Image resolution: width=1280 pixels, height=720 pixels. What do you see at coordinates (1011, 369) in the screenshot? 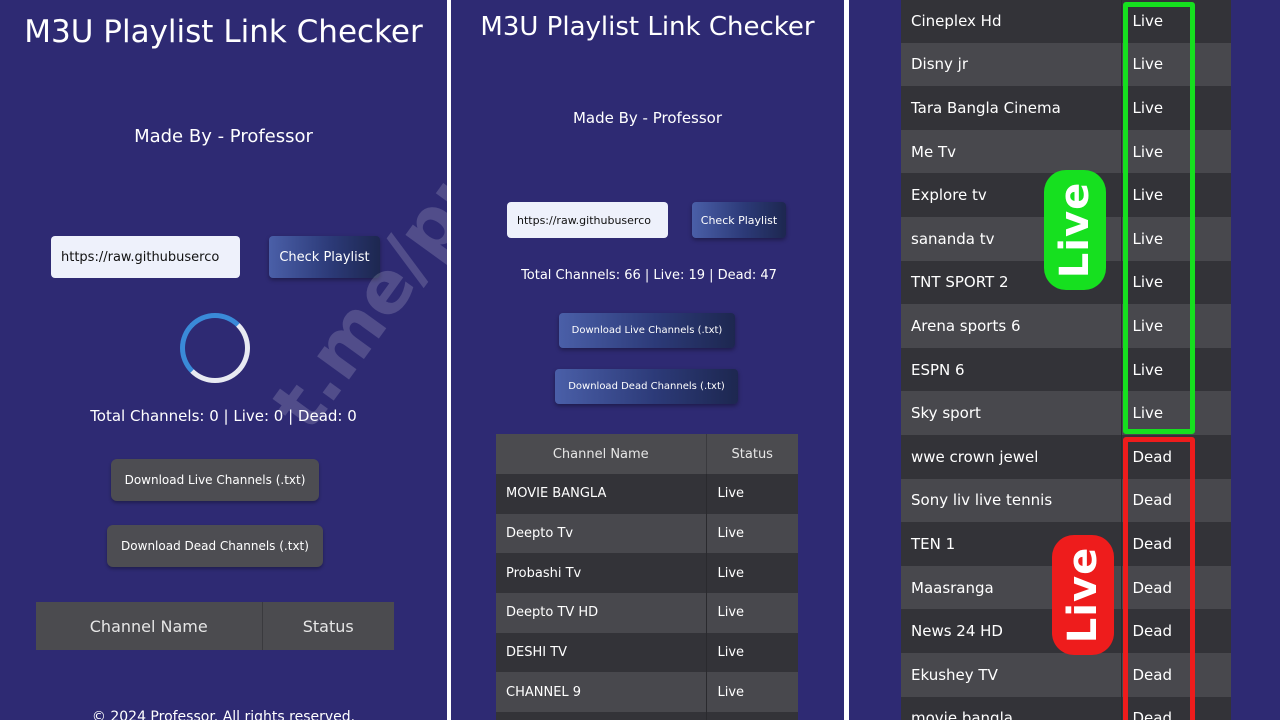
I see `channel-name-cell: ESPN 6` at bounding box center [1011, 369].